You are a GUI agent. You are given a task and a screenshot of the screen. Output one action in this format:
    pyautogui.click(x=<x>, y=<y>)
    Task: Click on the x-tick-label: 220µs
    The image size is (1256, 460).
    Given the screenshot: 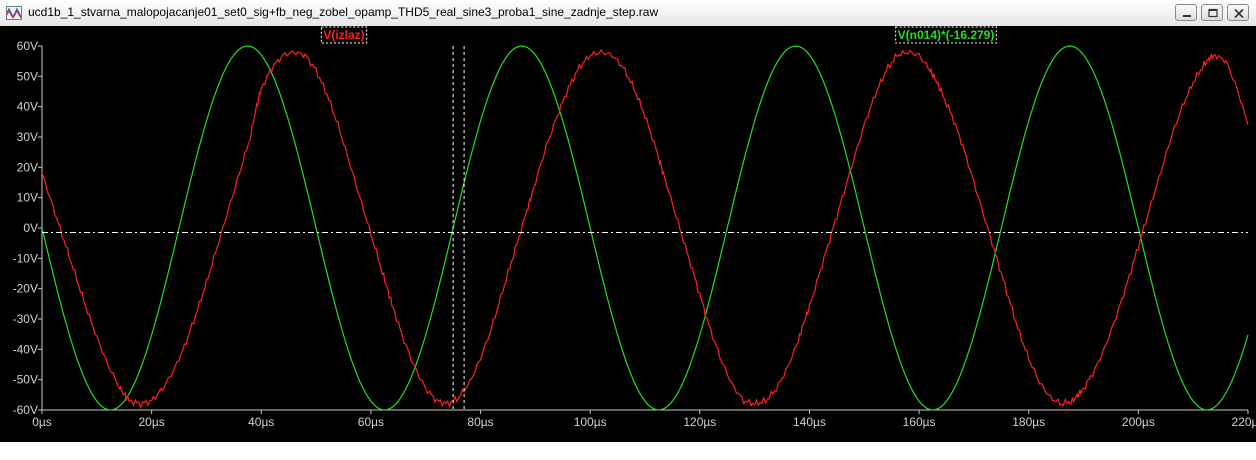 What is the action you would take?
    pyautogui.click(x=1244, y=422)
    